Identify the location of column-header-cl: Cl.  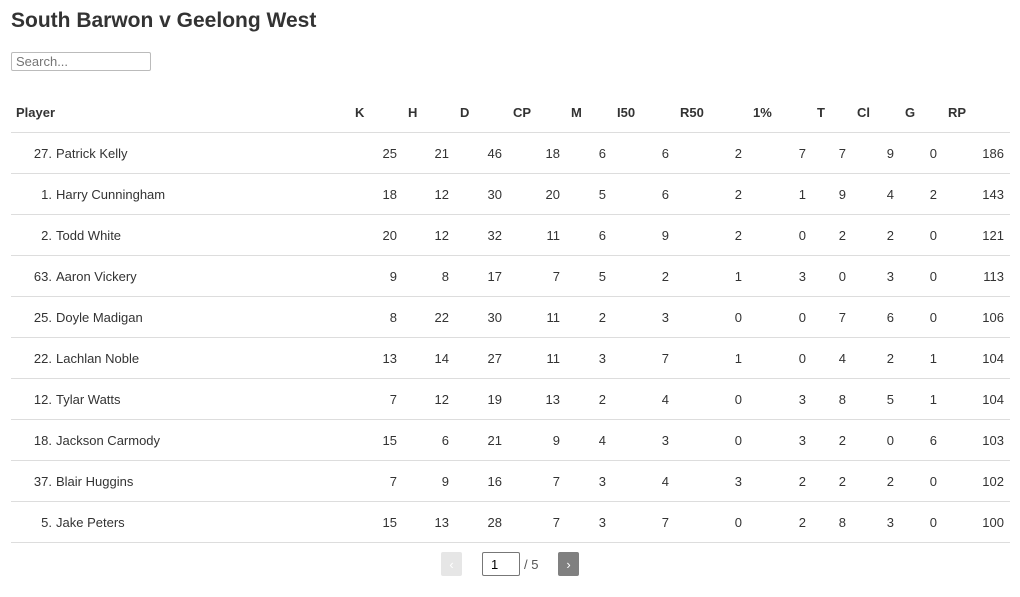
(876, 112).